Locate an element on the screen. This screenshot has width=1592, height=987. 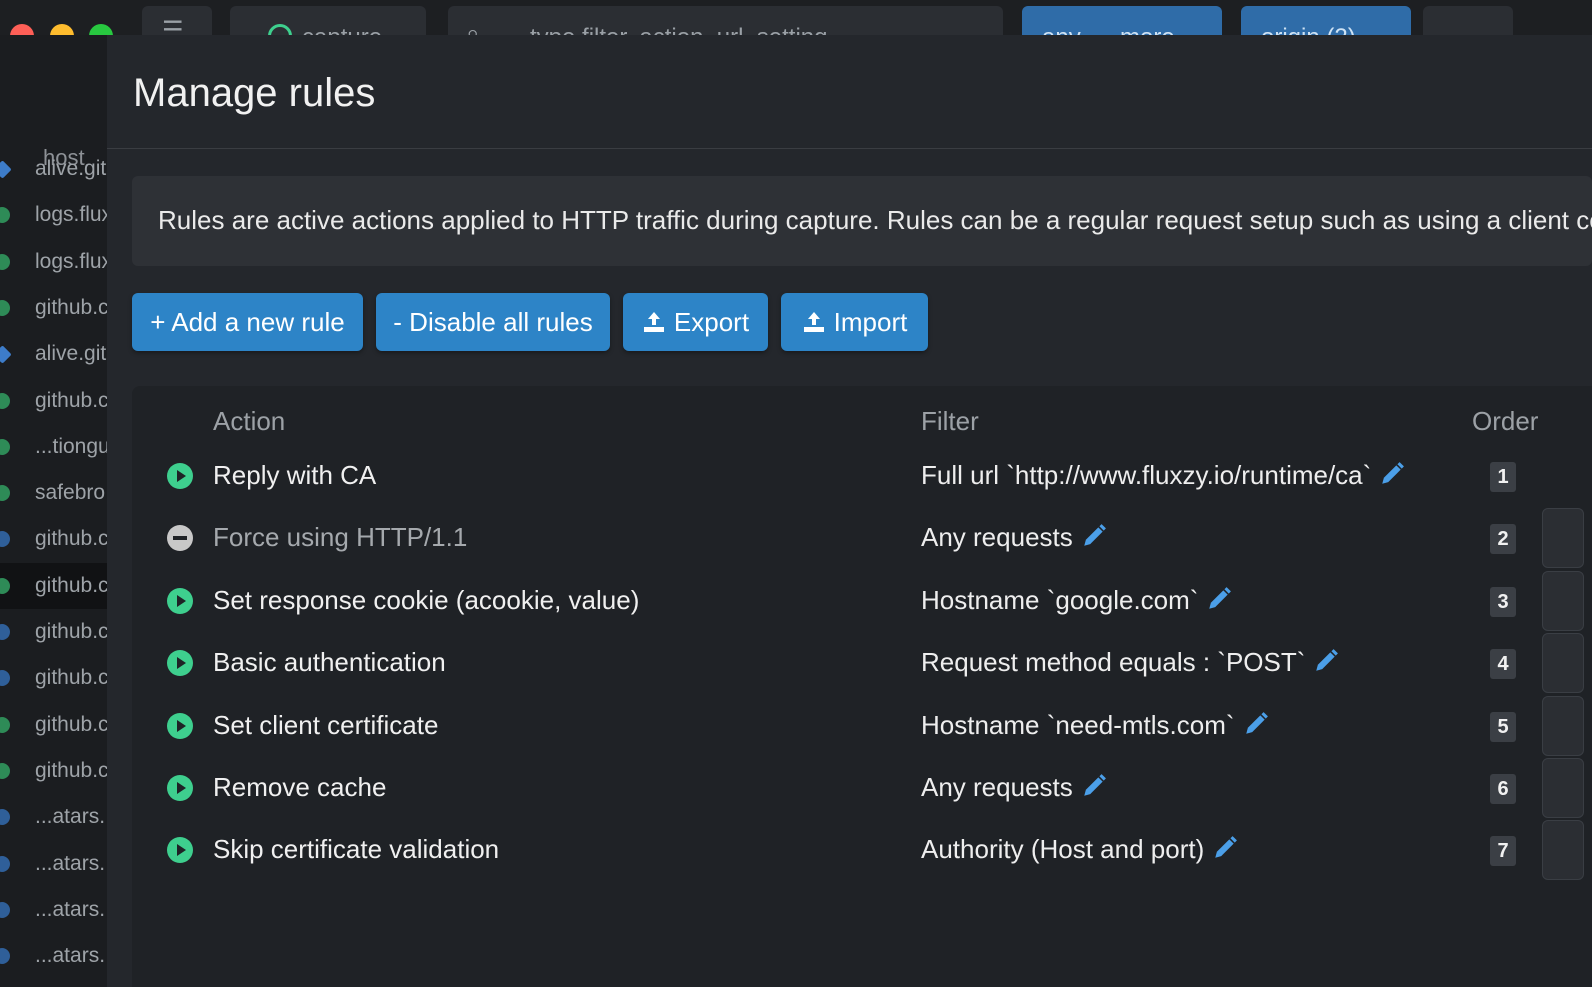
upload-icon is located at coordinates (813, 322).